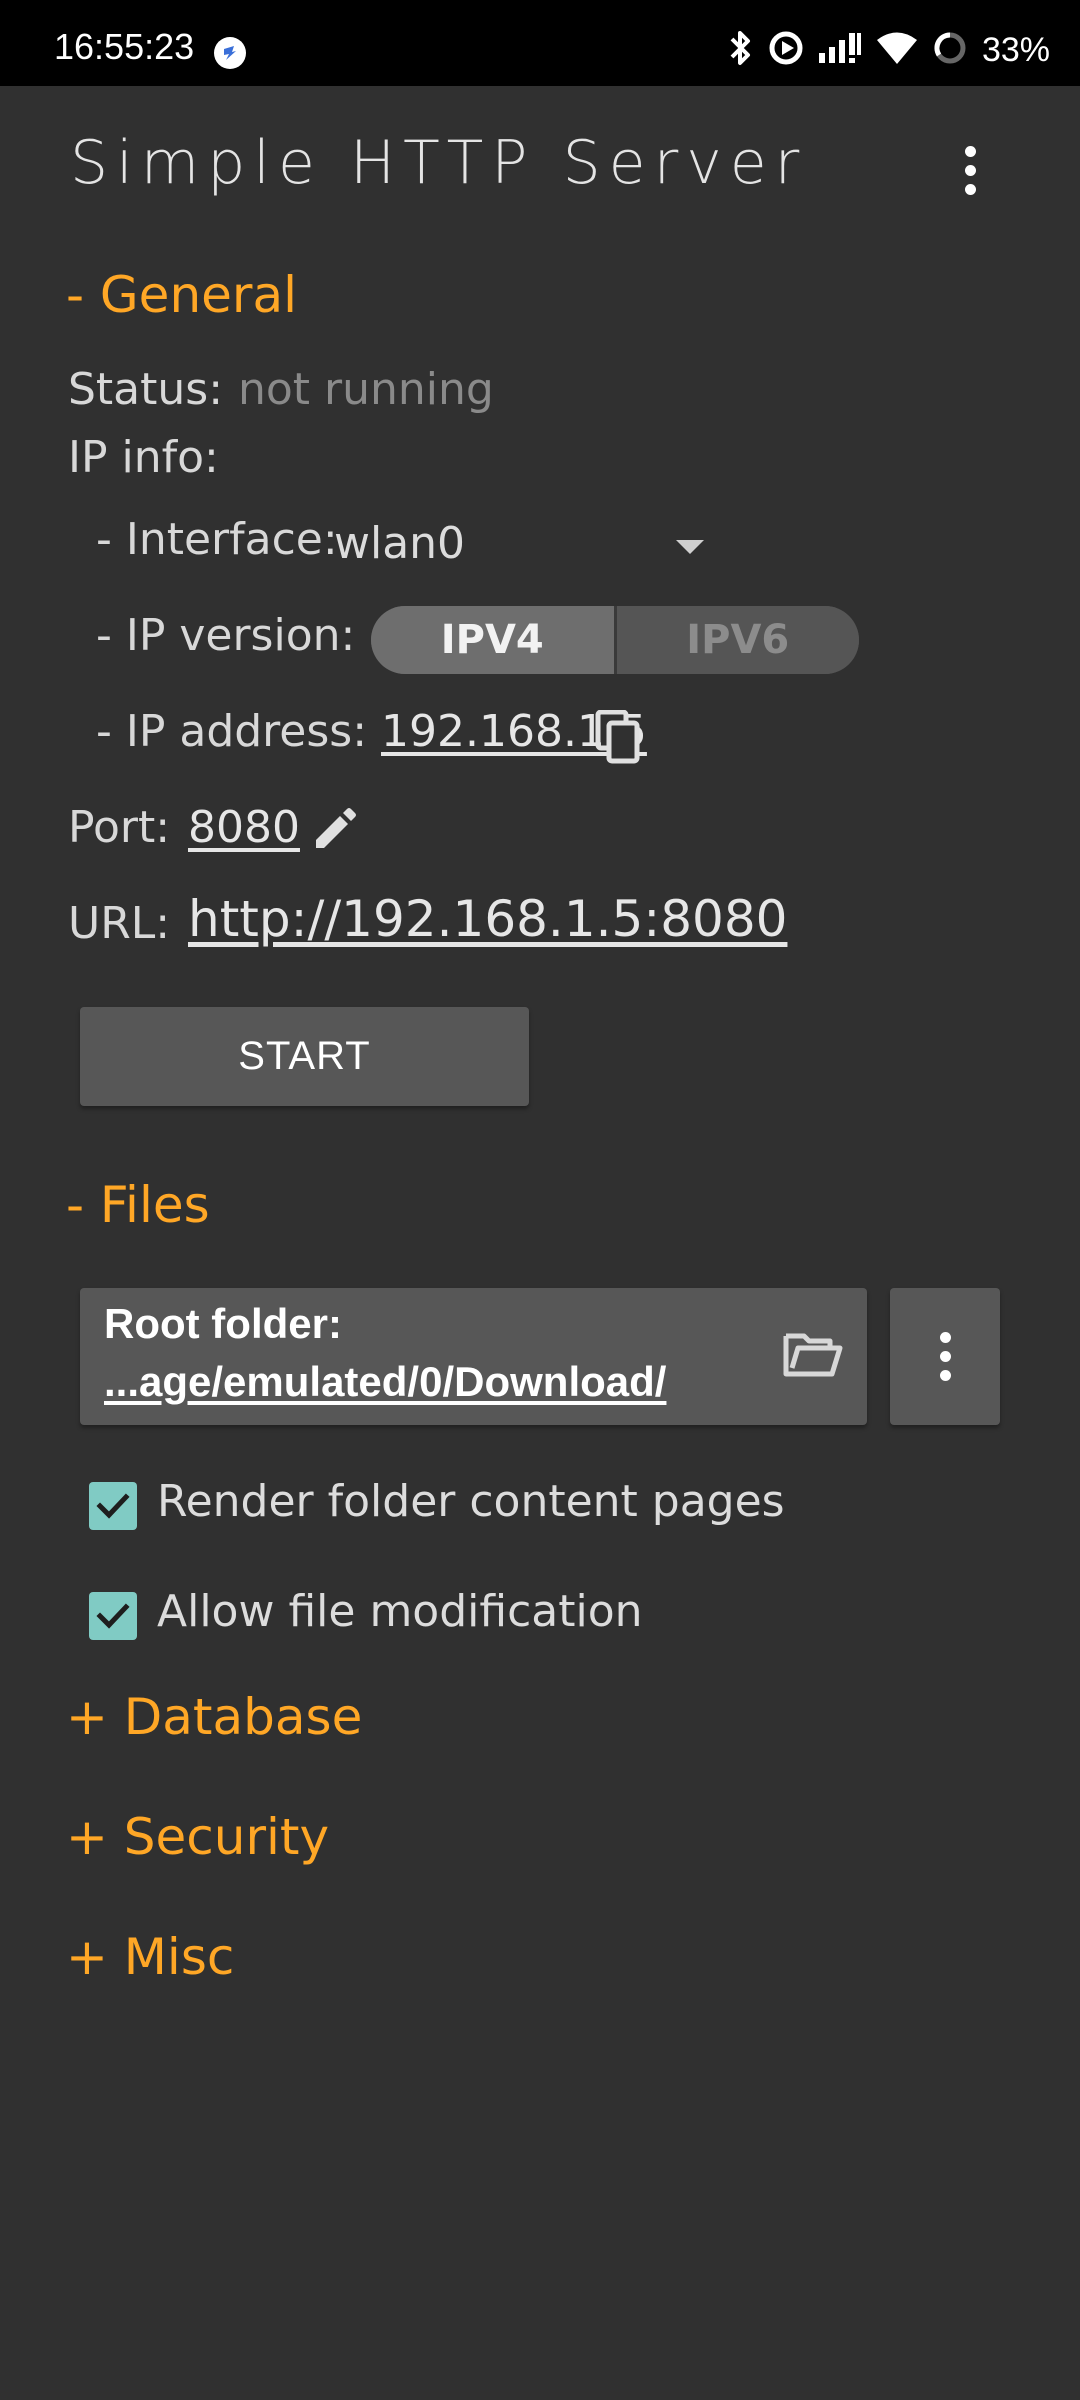  Describe the element at coordinates (737, 640) in the screenshot. I see `ipv6-button: IPV6` at that location.